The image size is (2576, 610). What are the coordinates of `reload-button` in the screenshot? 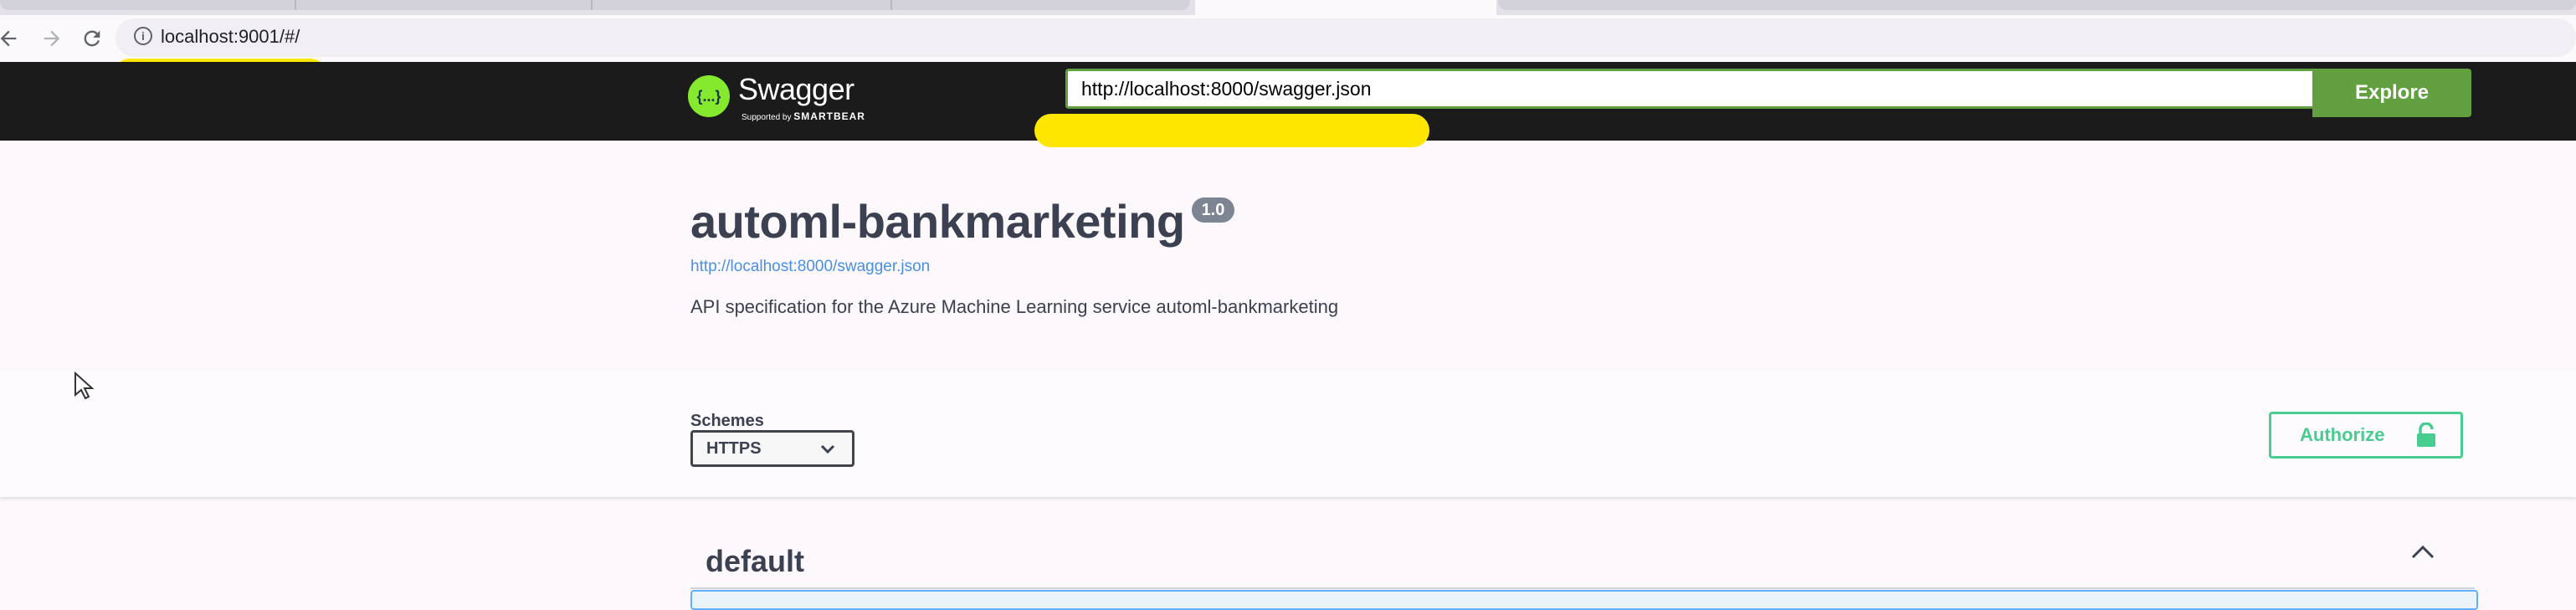 It's located at (92, 38).